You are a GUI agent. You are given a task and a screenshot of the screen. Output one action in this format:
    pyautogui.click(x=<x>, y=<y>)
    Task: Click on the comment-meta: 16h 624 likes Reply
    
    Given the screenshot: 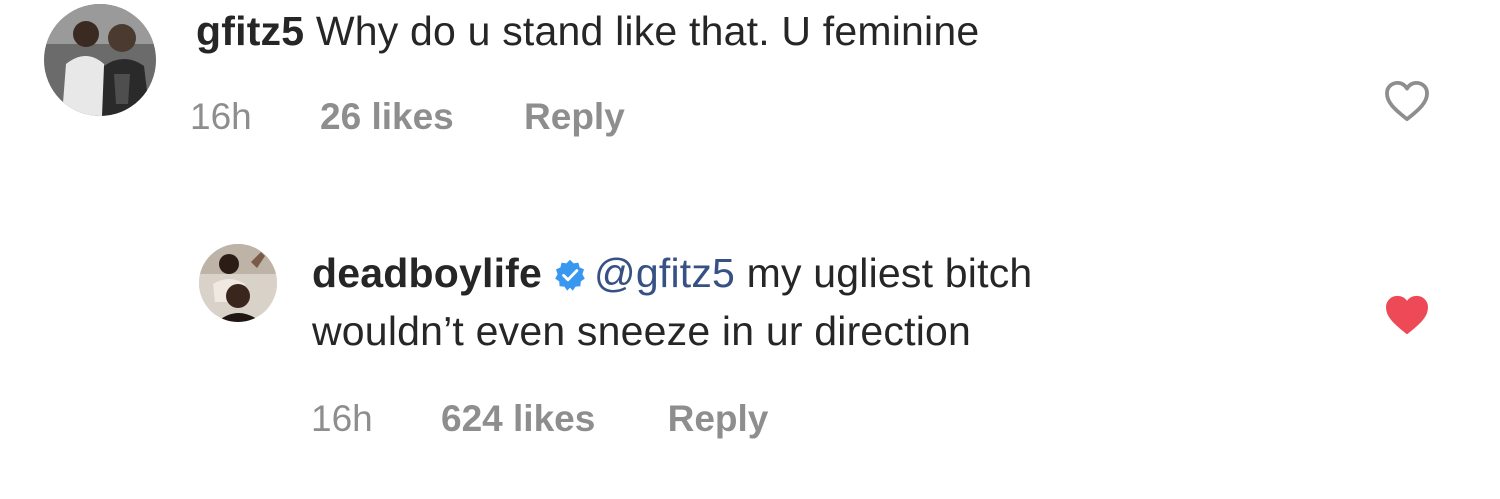 What is the action you would take?
    pyautogui.click(x=539, y=419)
    